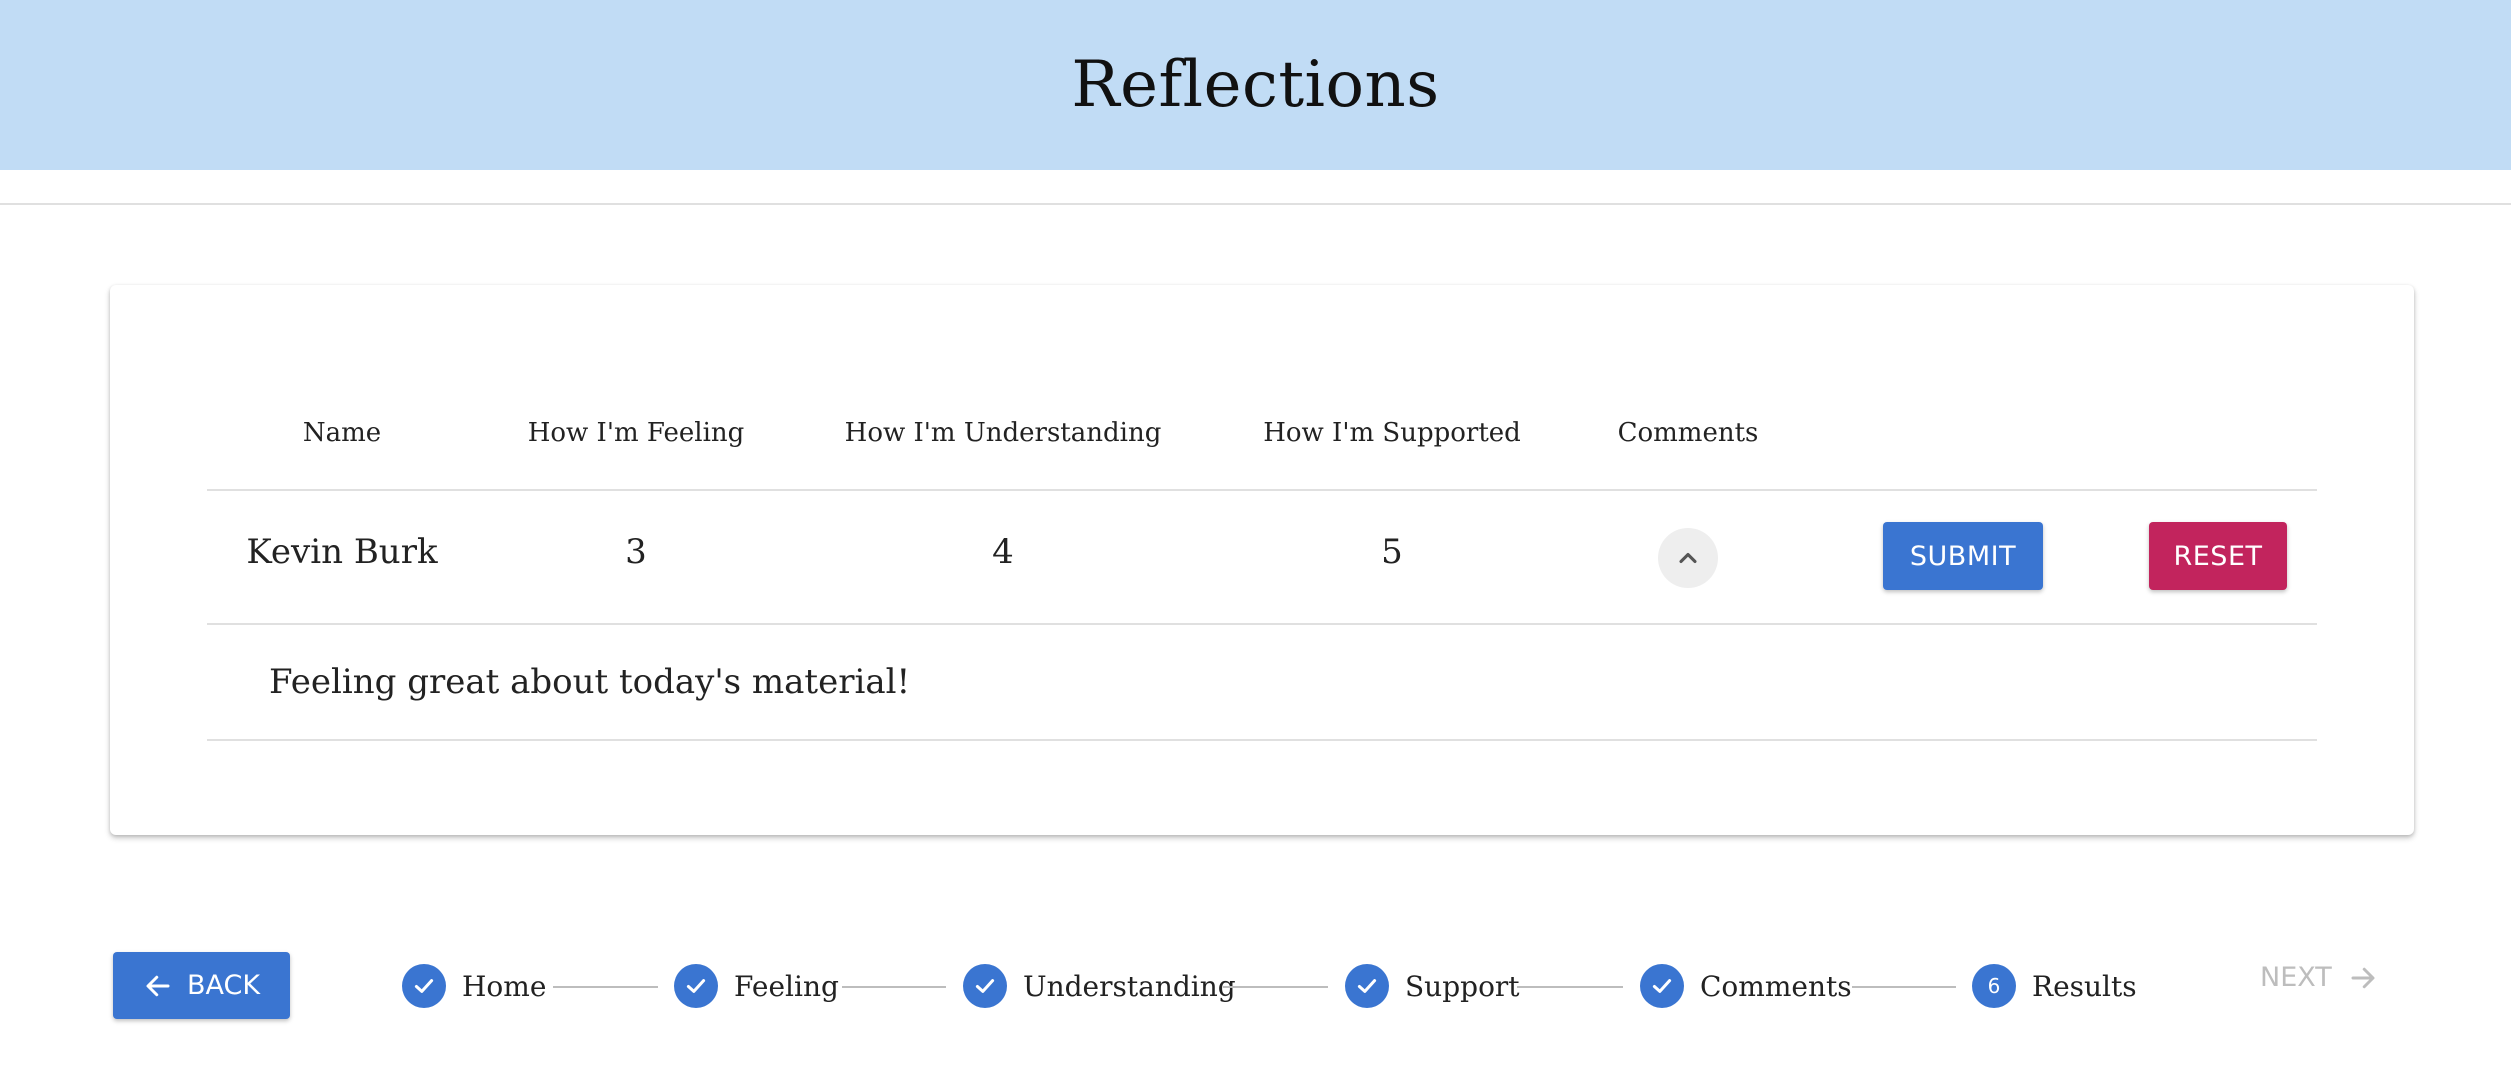  I want to click on step-home: Home, so click(474, 986).